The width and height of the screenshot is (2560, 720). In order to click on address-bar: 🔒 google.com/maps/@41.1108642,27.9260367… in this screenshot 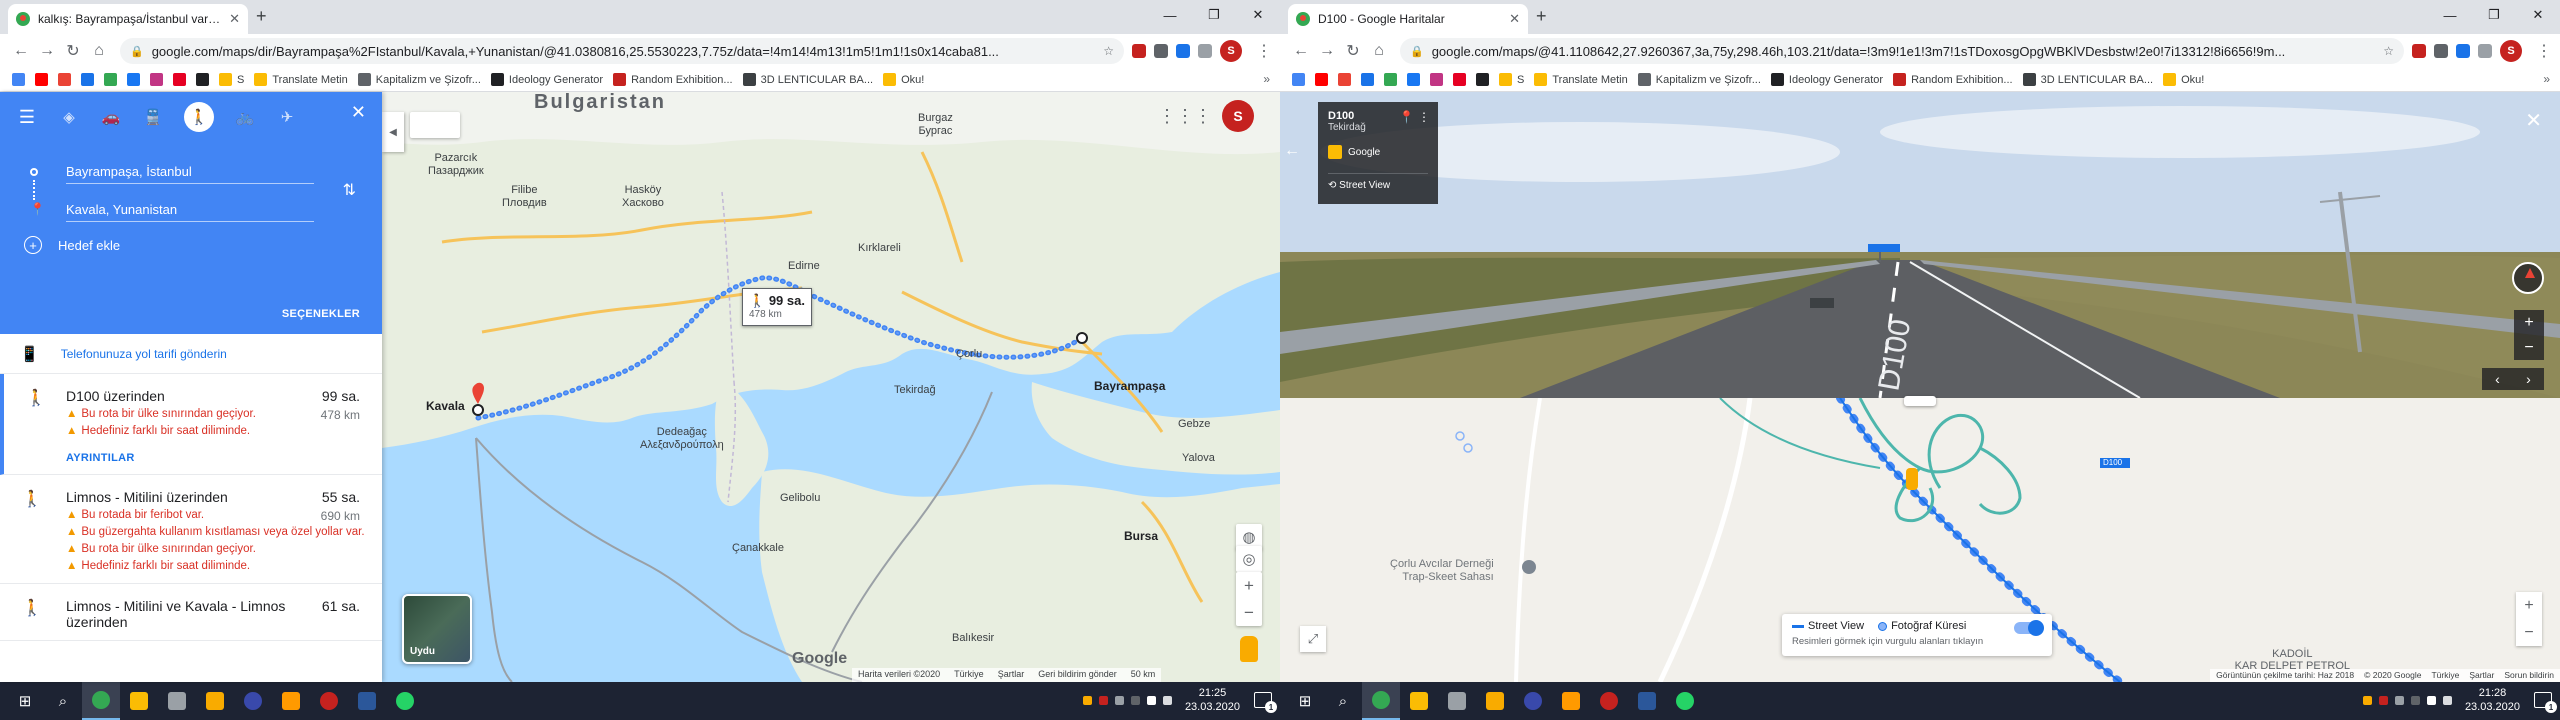, I will do `click(1902, 51)`.